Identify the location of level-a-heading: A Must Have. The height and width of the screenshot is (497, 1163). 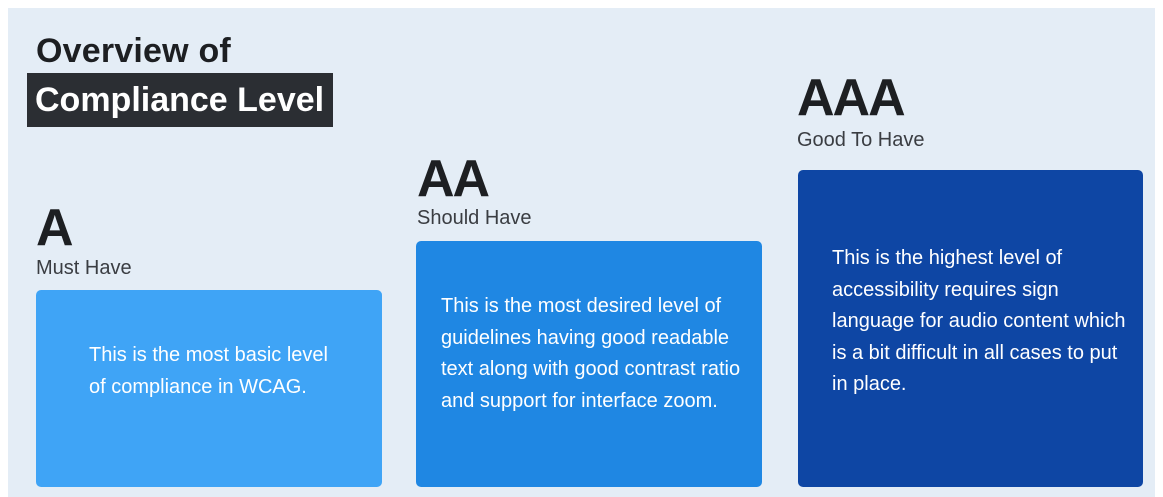
(84, 241).